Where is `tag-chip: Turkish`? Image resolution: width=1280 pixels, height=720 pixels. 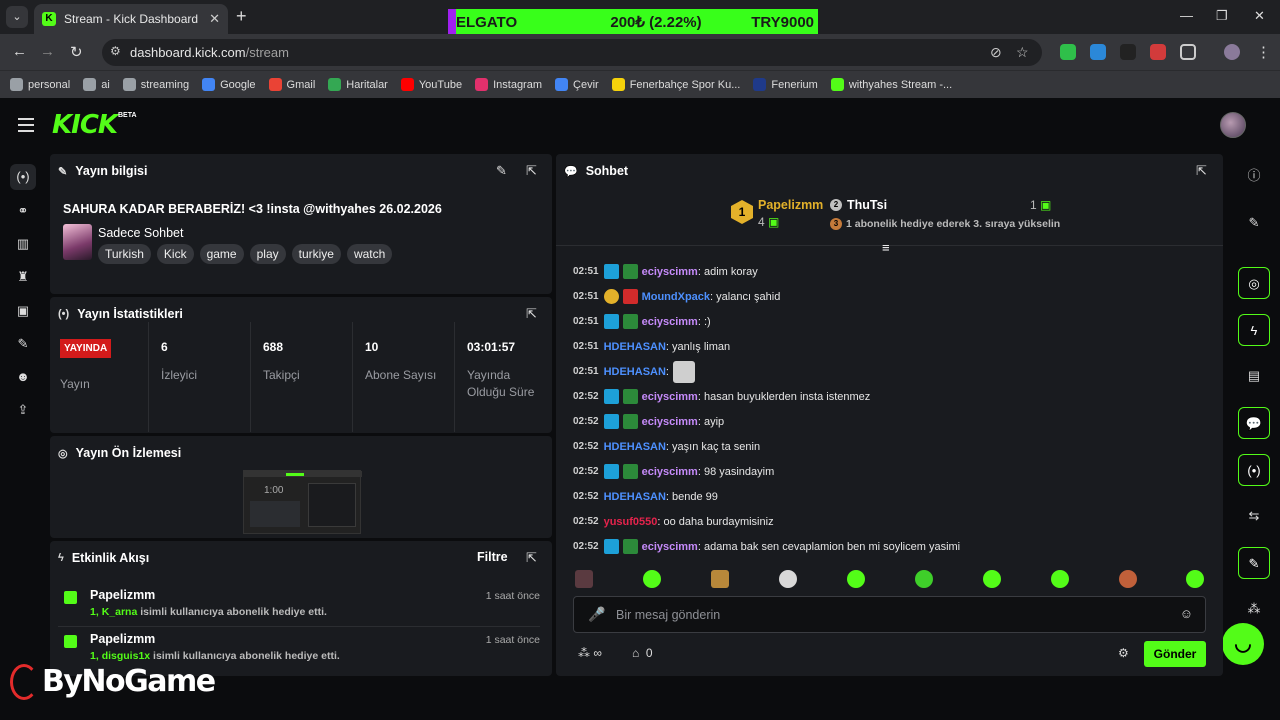
tag-chip: Turkish is located at coordinates (124, 254).